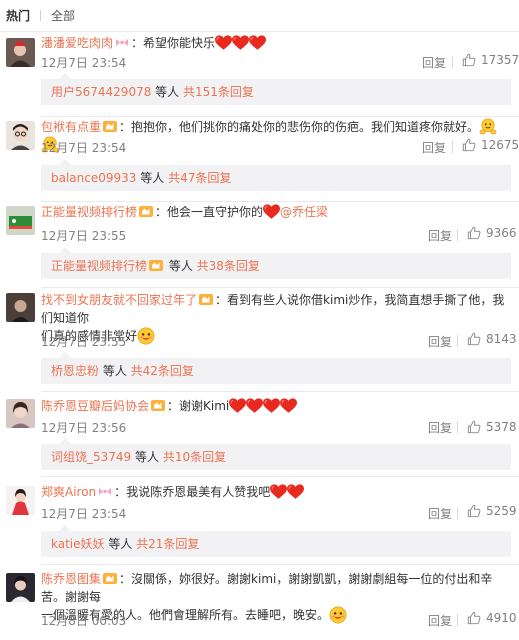 The image size is (519, 640). I want to click on laugh-emoji-icon, so click(338, 615).